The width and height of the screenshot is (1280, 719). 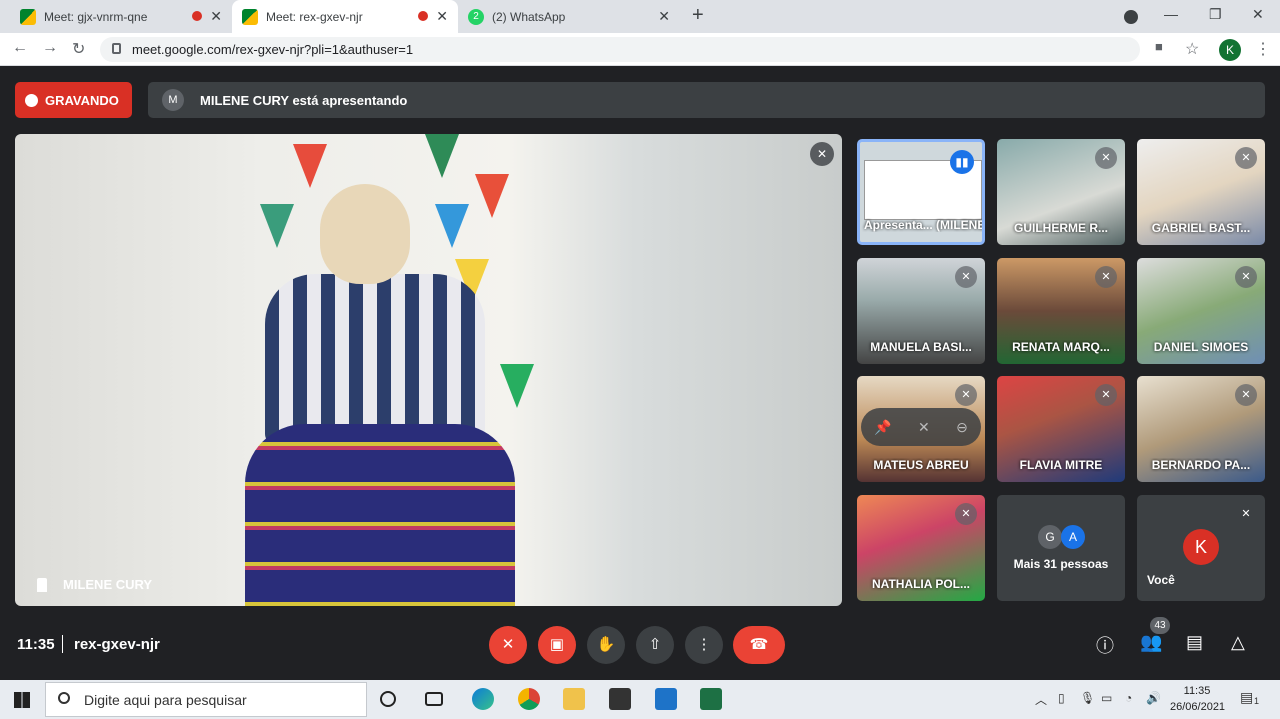 What do you see at coordinates (1198, 699) in the screenshot?
I see `taskbar-clock: 11:35 26/06/2021` at bounding box center [1198, 699].